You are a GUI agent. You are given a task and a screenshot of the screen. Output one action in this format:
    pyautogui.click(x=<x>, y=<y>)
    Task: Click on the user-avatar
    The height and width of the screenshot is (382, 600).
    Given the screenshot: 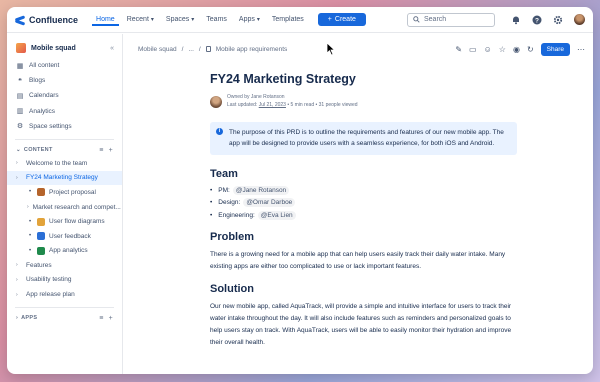 What is the action you would take?
    pyautogui.click(x=579, y=19)
    